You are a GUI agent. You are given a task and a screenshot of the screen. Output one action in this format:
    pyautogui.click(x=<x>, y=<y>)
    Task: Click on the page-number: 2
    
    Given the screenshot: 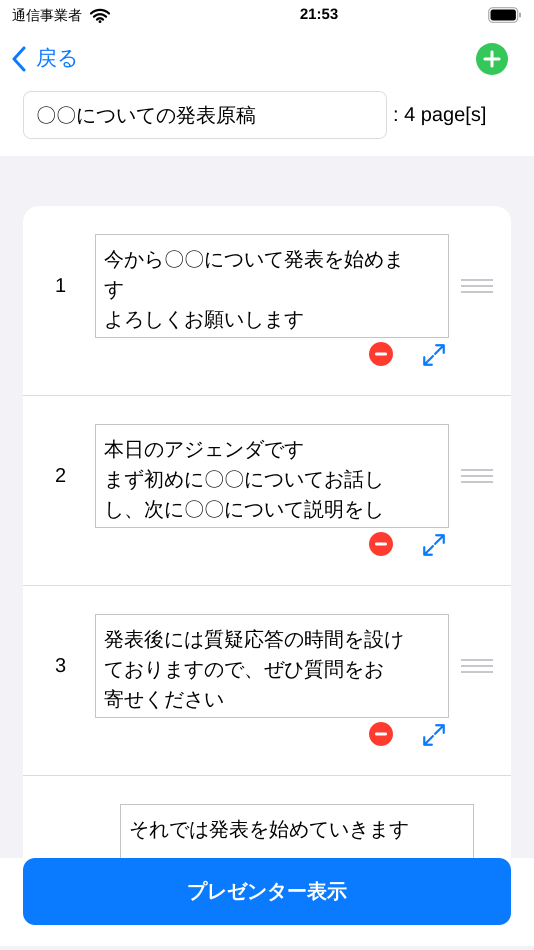 What is the action you would take?
    pyautogui.click(x=60, y=476)
    